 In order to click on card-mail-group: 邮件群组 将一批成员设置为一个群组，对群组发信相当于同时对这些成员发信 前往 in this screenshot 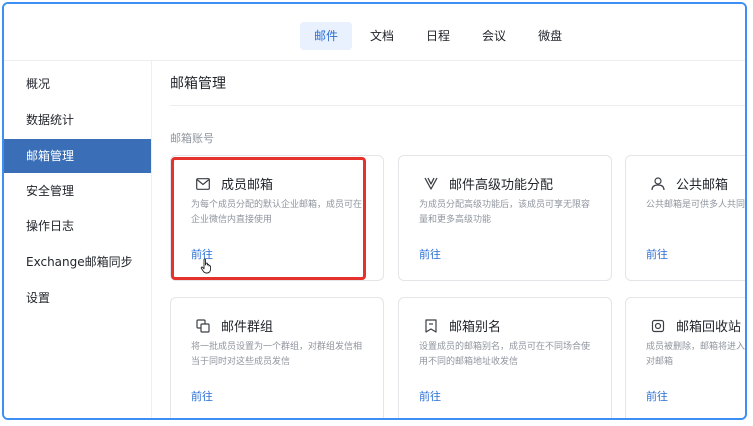, I will do `click(277, 357)`.